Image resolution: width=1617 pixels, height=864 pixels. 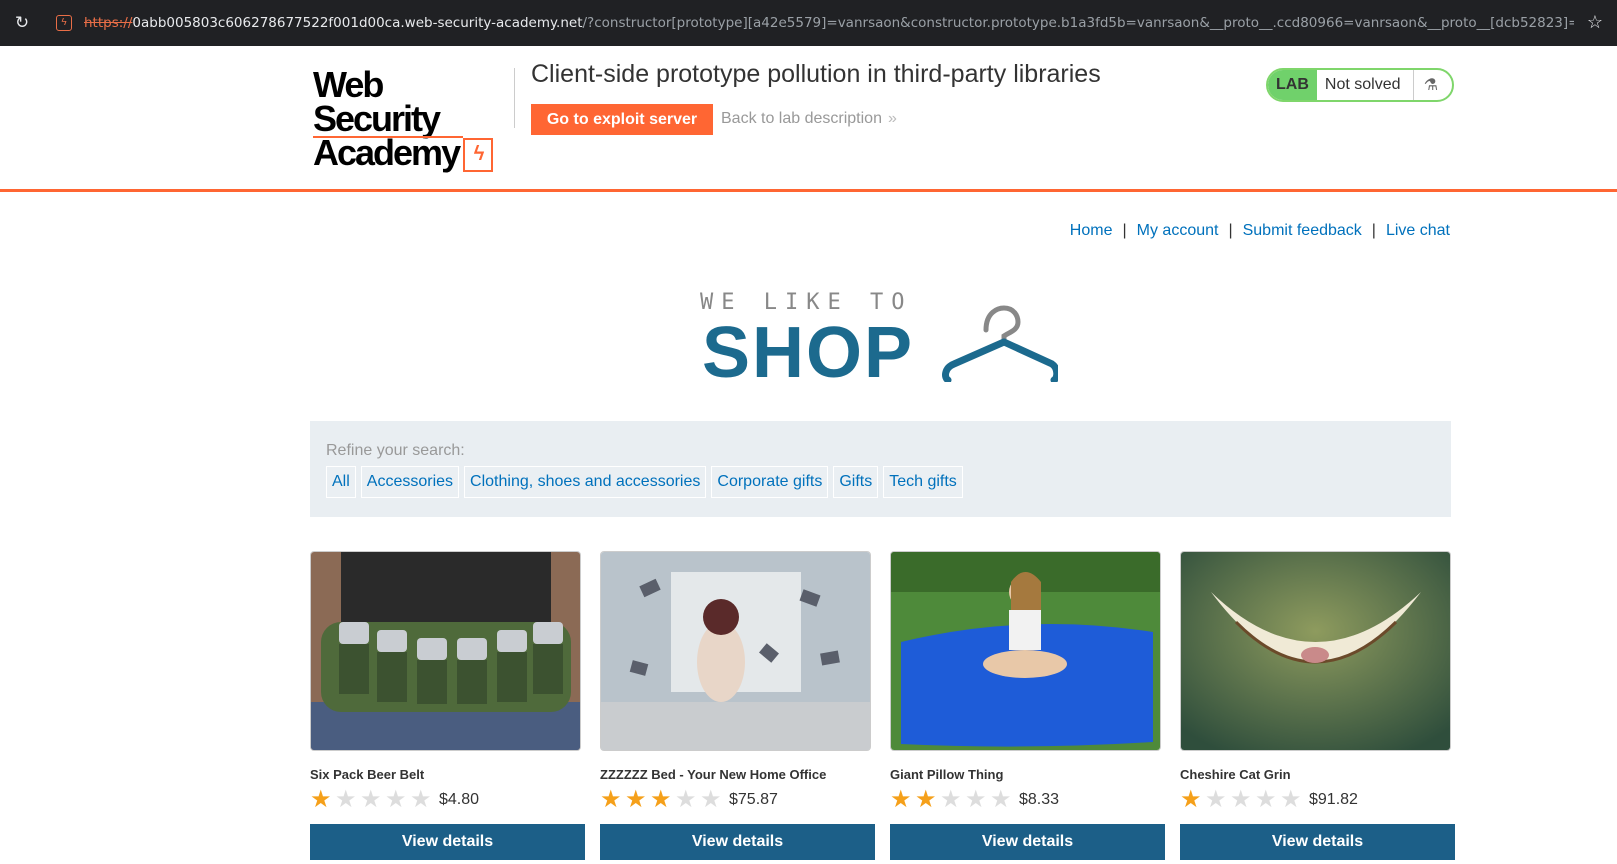 I want to click on header-divider, so click(x=514, y=98).